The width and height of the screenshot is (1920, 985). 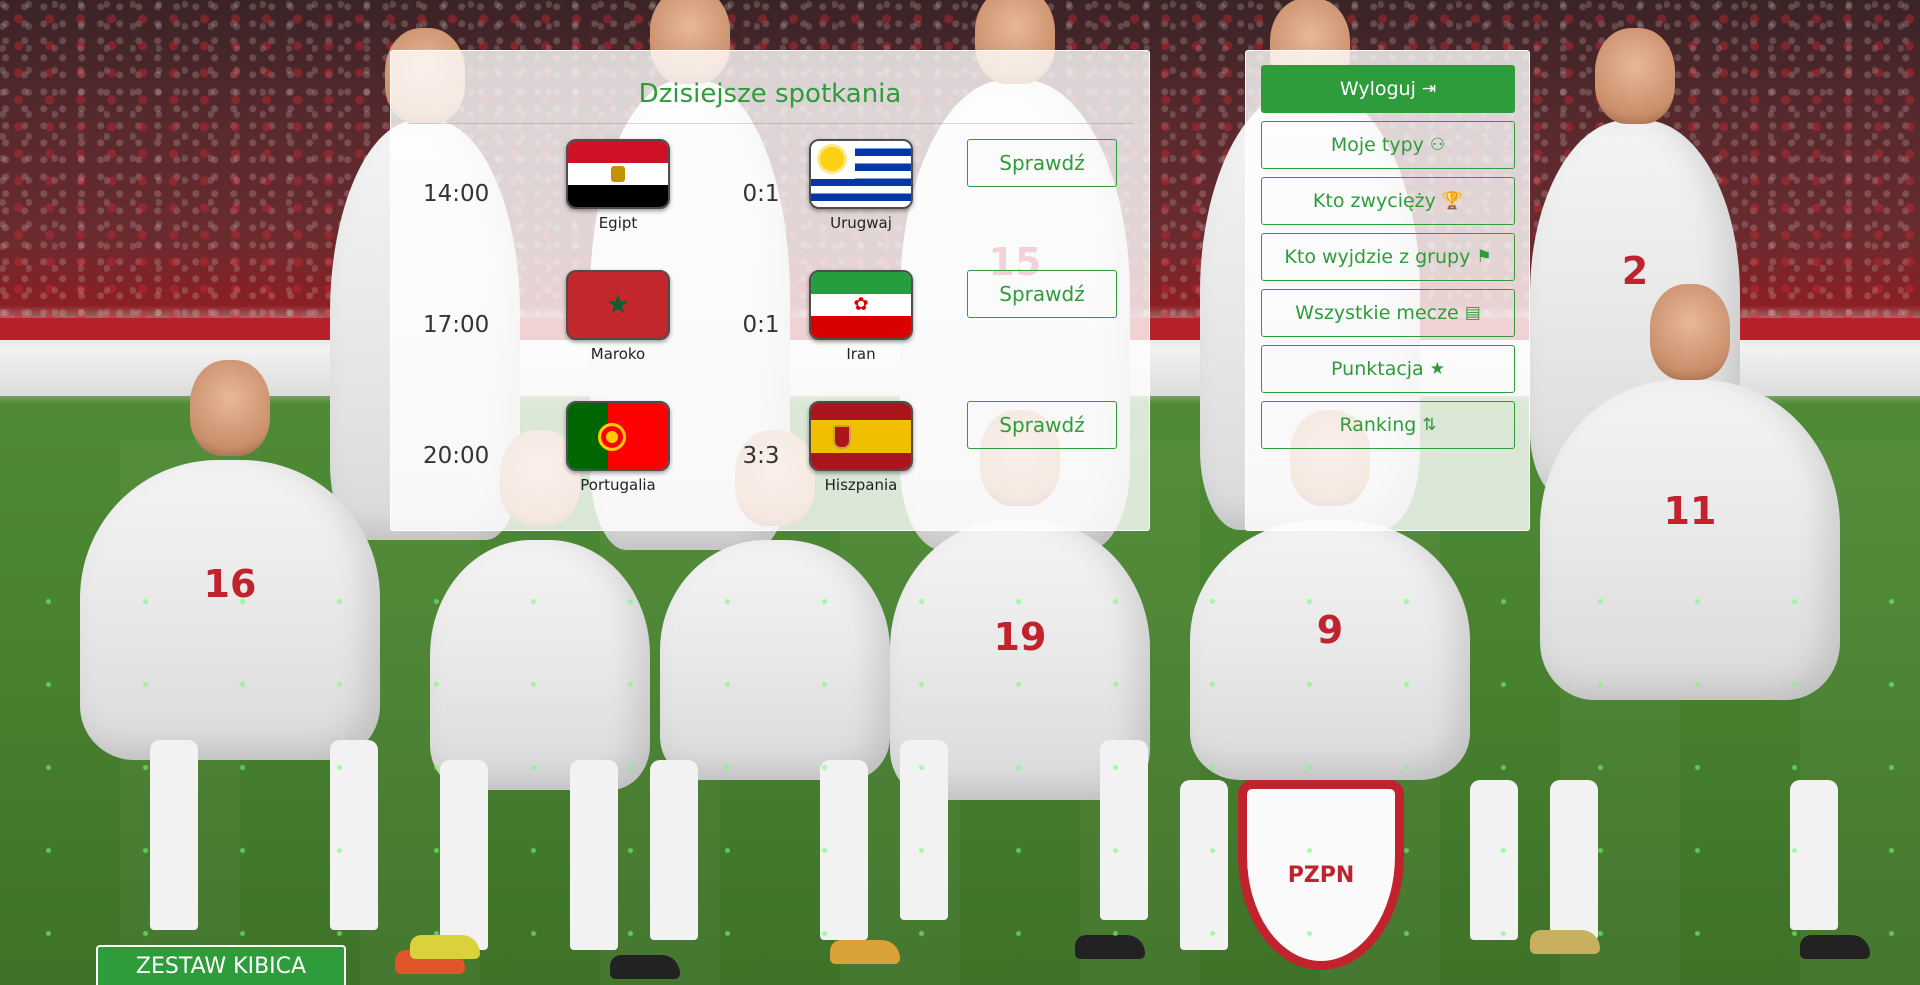 I want to click on match-row: 17:00 ★ Maroko 0:1 ✿ Iran Sprawdź, so click(x=771, y=330).